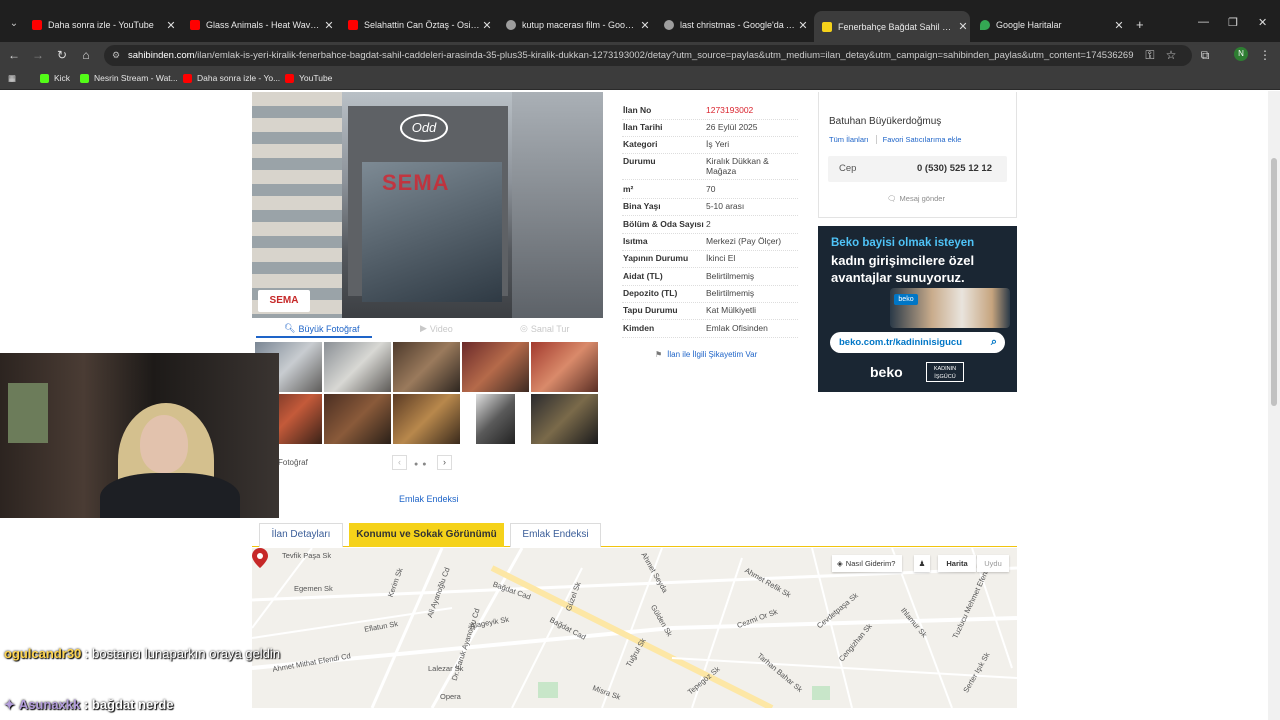  What do you see at coordinates (43, 653) in the screenshot?
I see `chat-username: ogulcandr30` at bounding box center [43, 653].